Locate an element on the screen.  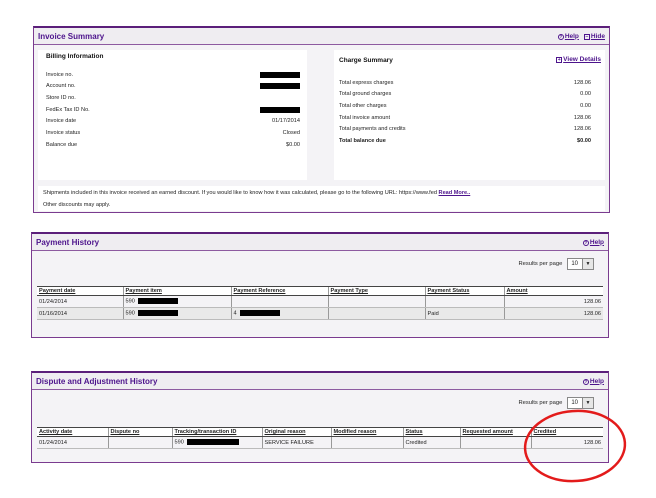
expand-icon: + is located at coordinates (559, 60).